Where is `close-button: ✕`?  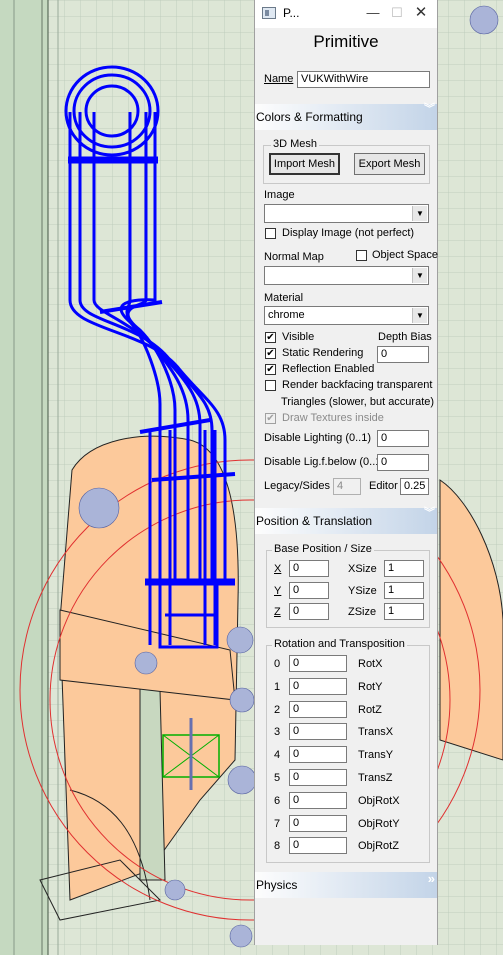 close-button: ✕ is located at coordinates (421, 13).